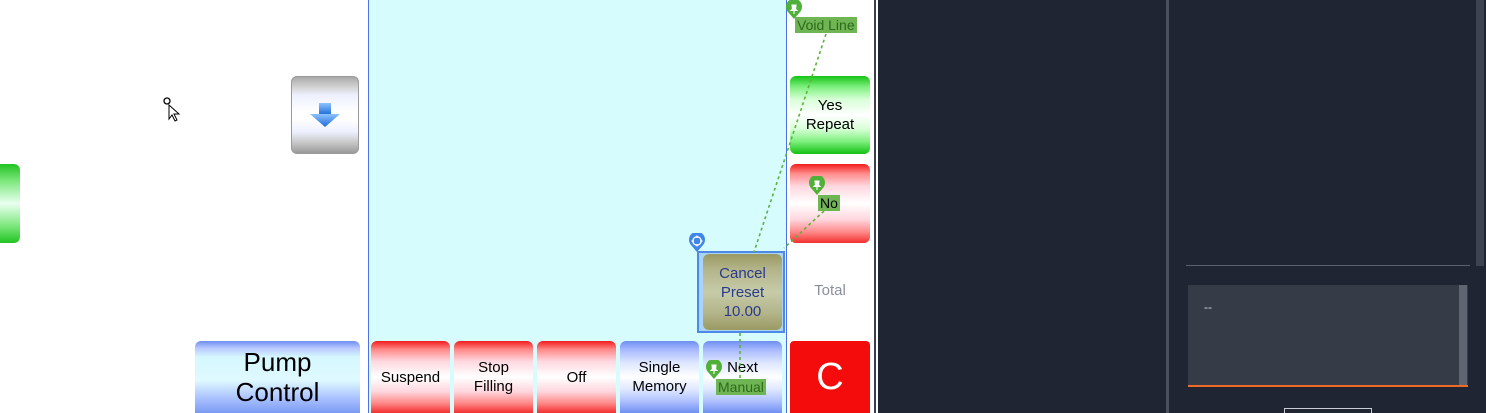  Describe the element at coordinates (829, 203) in the screenshot. I see `annotation-no: No` at that location.